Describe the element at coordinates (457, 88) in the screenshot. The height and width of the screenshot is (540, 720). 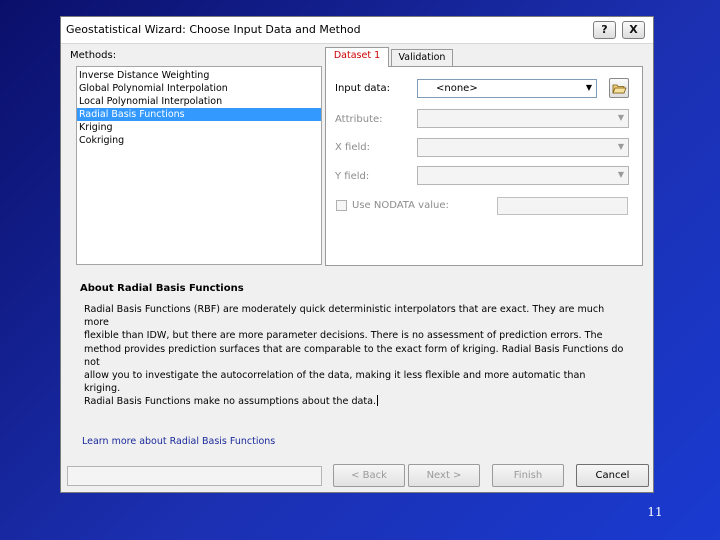
I see `input-data-value: <none>` at that location.